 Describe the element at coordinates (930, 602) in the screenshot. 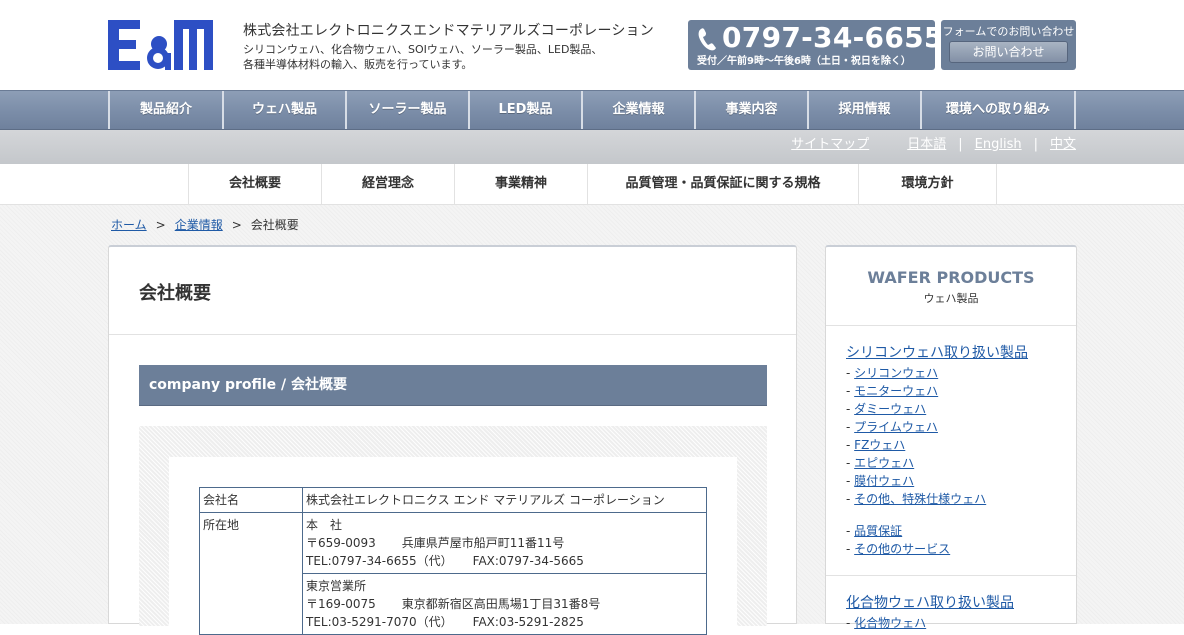

I see `side-link-compound-wafer-products: 化合物ウェハ取り扱い製品` at that location.